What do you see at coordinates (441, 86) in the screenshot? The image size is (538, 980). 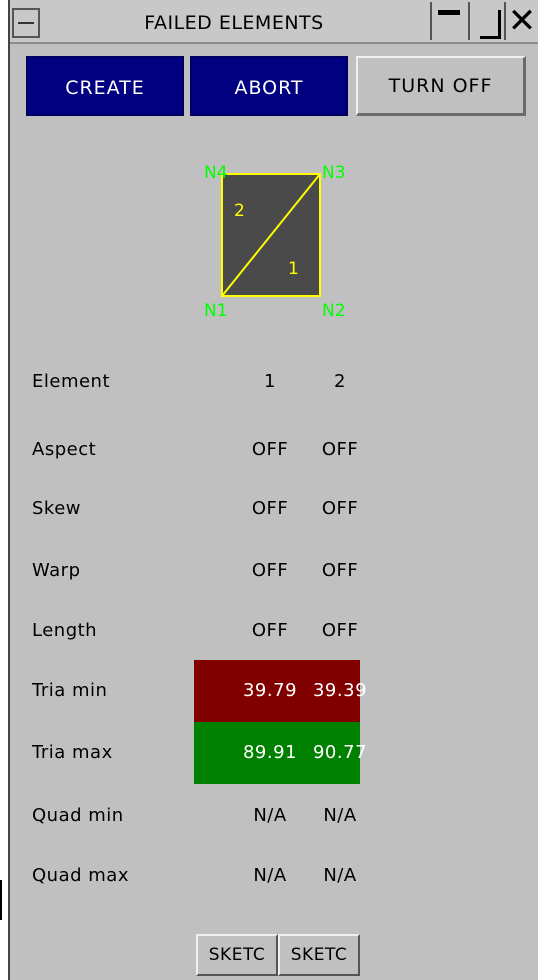 I see `turn-off-button: TURN OFF` at bounding box center [441, 86].